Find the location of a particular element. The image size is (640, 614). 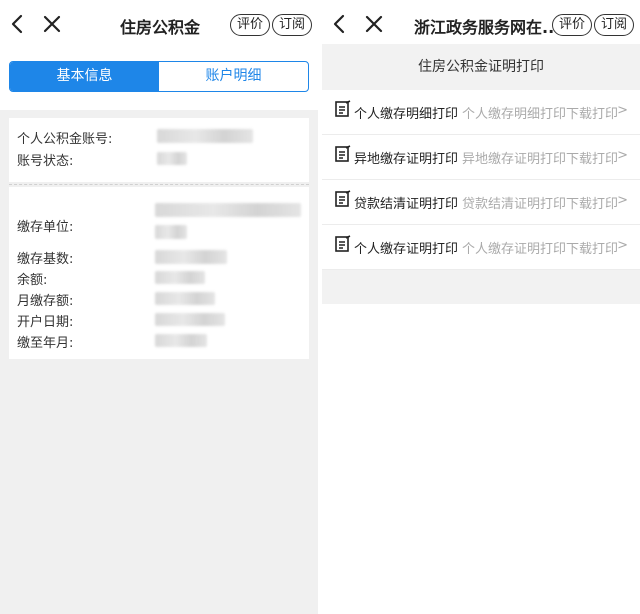

base-amount-label: 缴存基数: is located at coordinates (45, 259).